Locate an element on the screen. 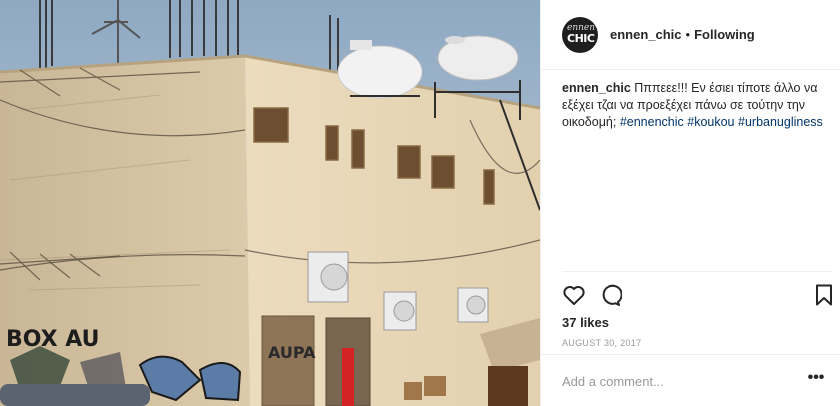 This screenshot has width=840, height=406. bookmark-icon is located at coordinates (825, 296).